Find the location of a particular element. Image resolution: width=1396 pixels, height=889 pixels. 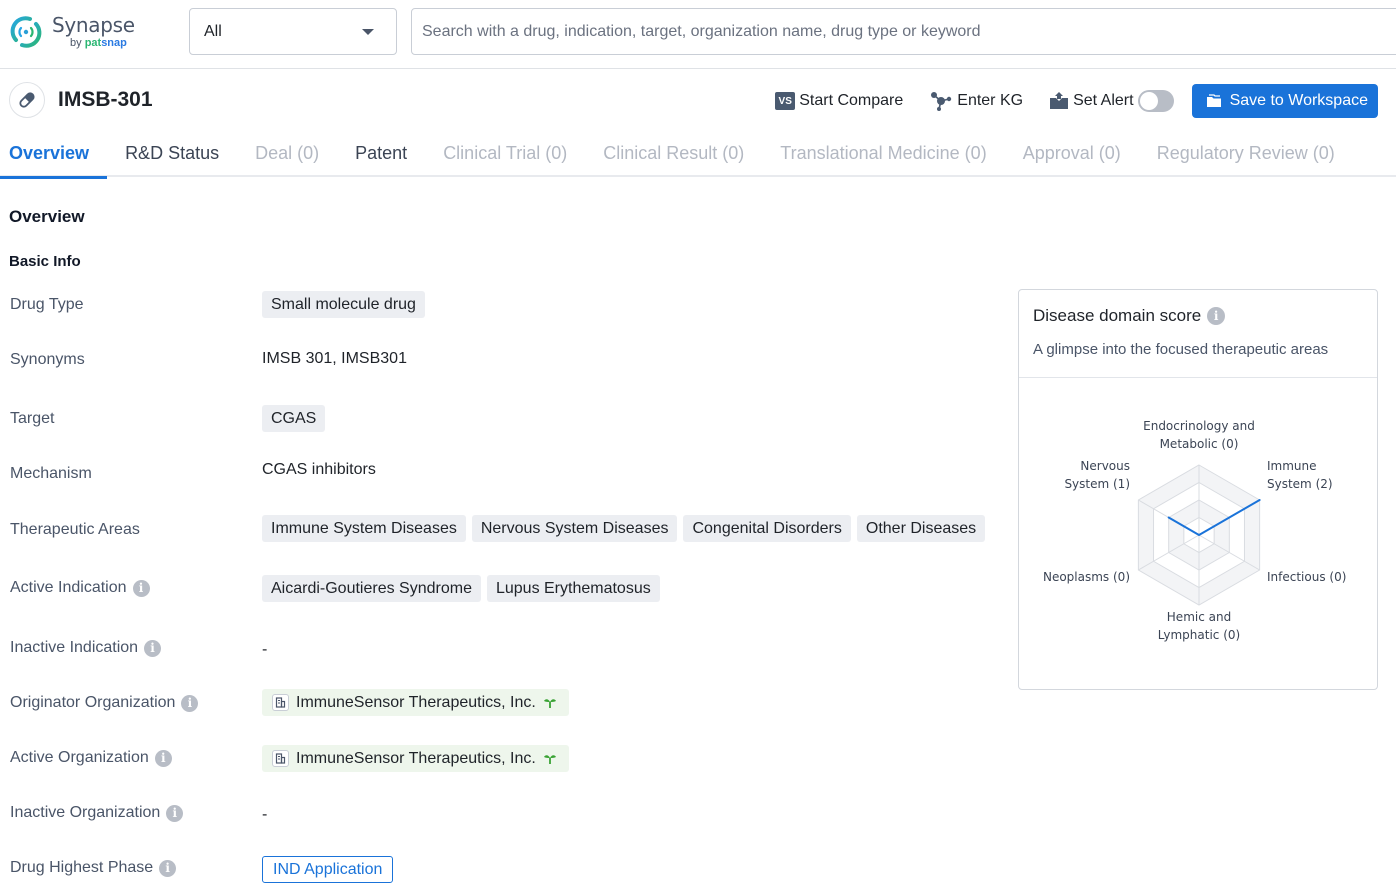

tab-translational-medicine: Translational Medicine (0) is located at coordinates (883, 153).